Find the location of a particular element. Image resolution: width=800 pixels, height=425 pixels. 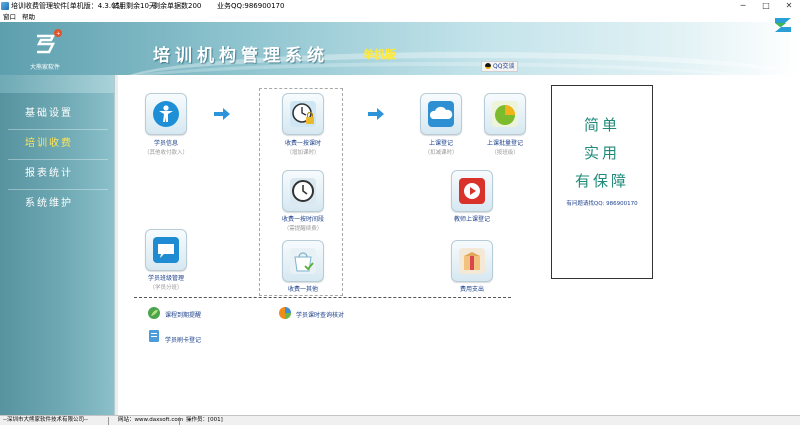

clock-lock-icon is located at coordinates (303, 114).